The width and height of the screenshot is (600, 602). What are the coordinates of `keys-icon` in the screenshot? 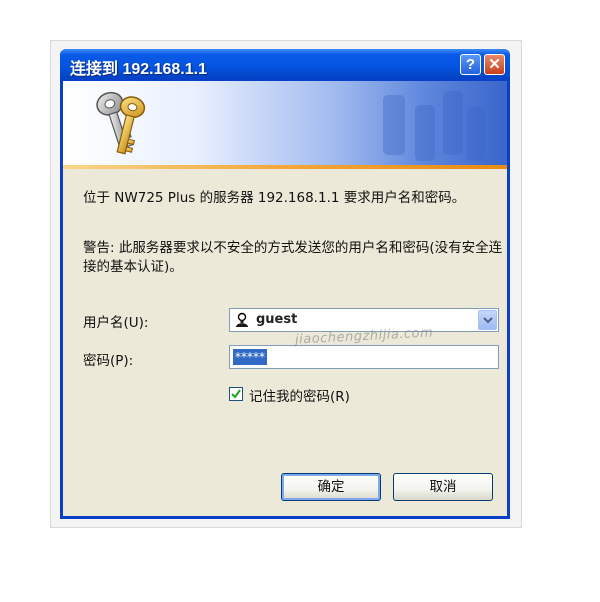 It's located at (121, 123).